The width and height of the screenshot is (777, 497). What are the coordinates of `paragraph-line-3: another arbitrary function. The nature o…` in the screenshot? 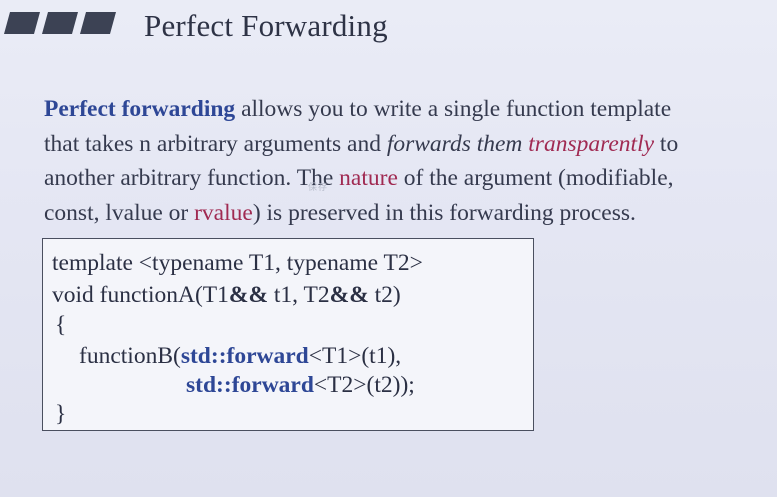 It's located at (359, 178).